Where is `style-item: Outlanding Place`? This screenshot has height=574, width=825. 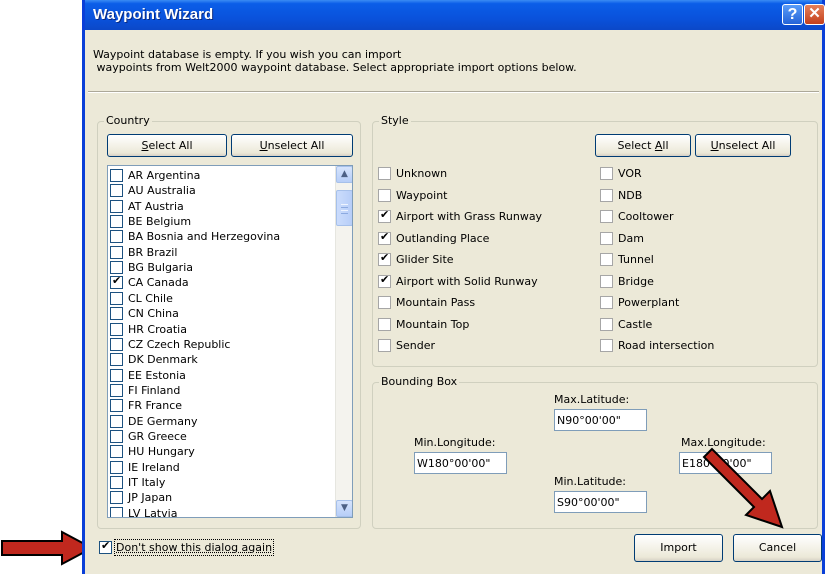 style-item: Outlanding Place is located at coordinates (433, 237).